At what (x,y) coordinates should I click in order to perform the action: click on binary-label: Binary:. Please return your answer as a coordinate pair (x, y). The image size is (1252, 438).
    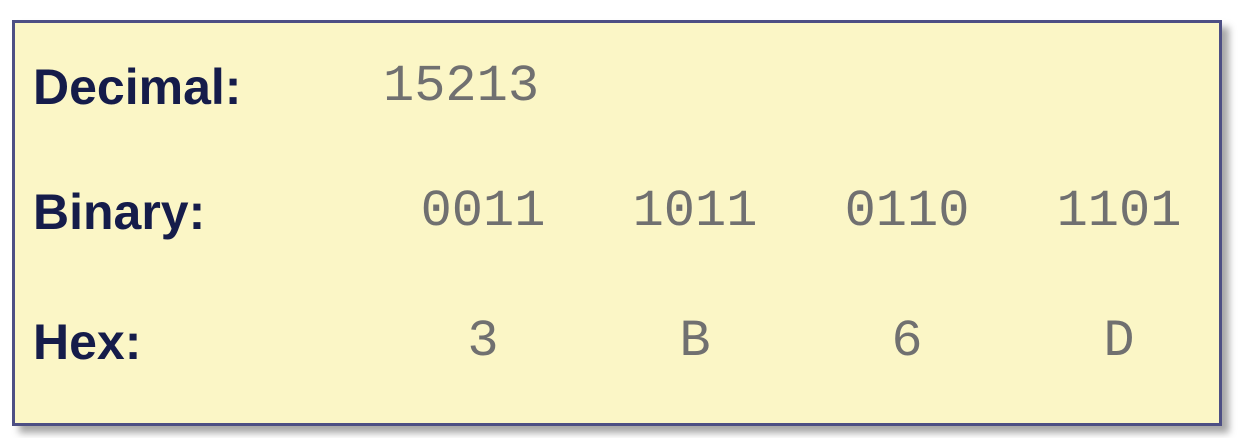
    Looking at the image, I should click on (119, 212).